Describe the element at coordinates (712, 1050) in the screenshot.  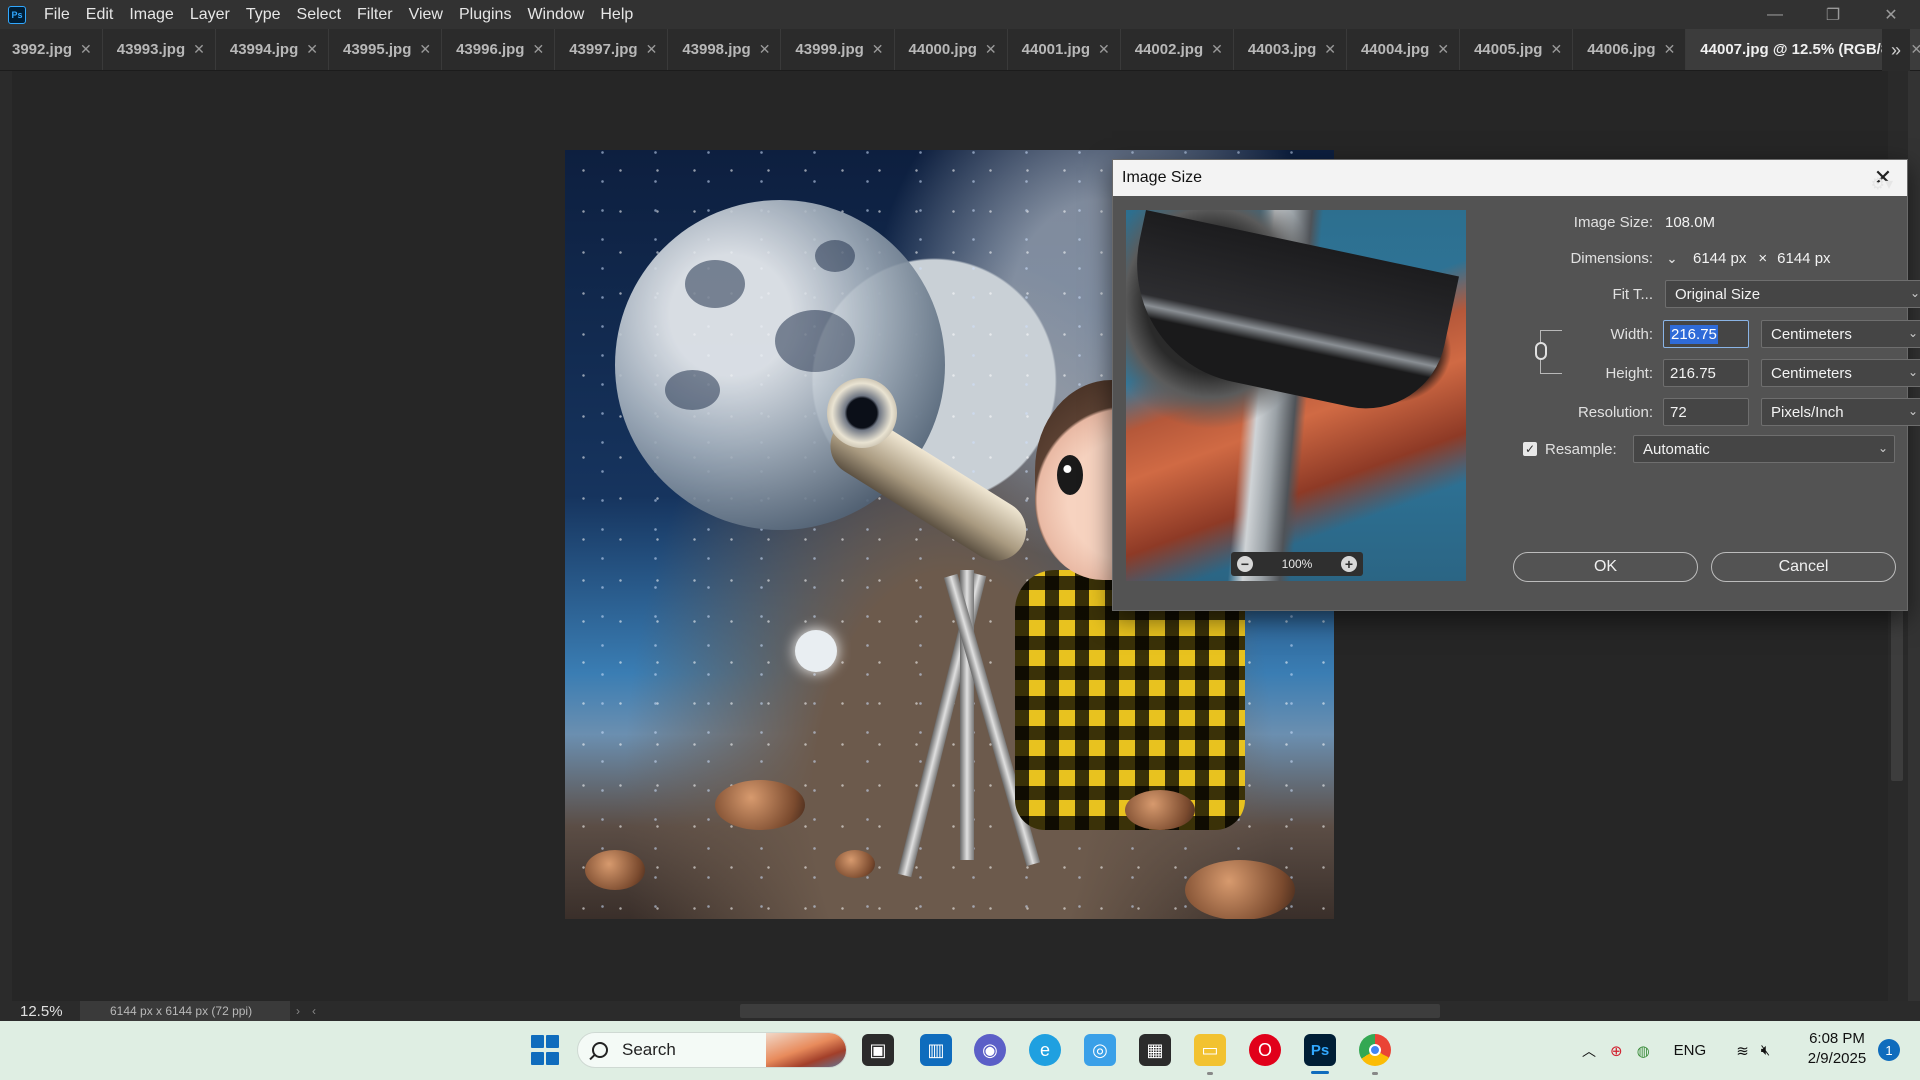
I see `taskbar-search: Search` at that location.